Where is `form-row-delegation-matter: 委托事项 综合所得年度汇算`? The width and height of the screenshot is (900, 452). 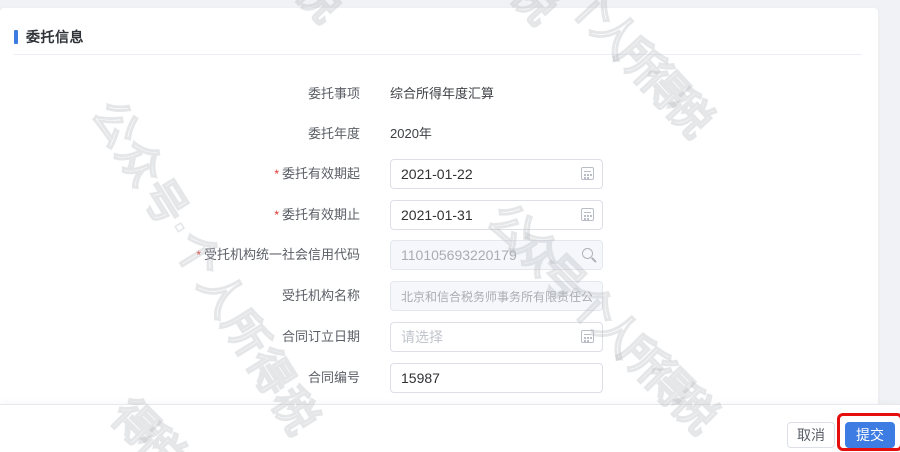 form-row-delegation-matter: 委托事项 综合所得年度汇算 is located at coordinates (439, 94).